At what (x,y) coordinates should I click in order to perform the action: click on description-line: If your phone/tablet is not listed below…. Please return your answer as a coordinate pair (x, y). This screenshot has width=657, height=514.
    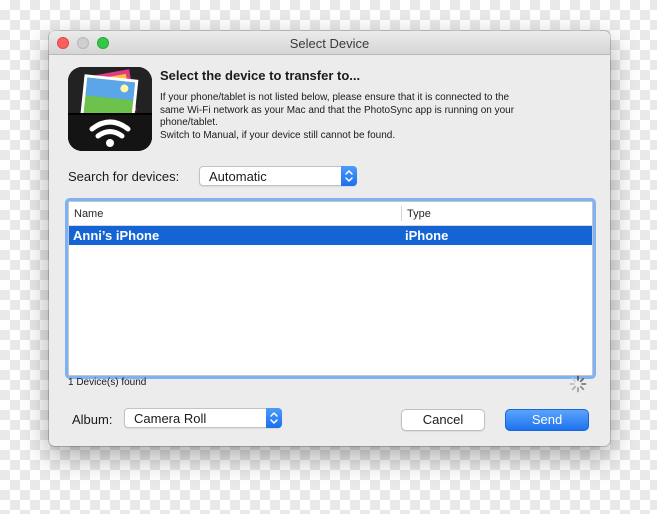
    Looking at the image, I should click on (335, 97).